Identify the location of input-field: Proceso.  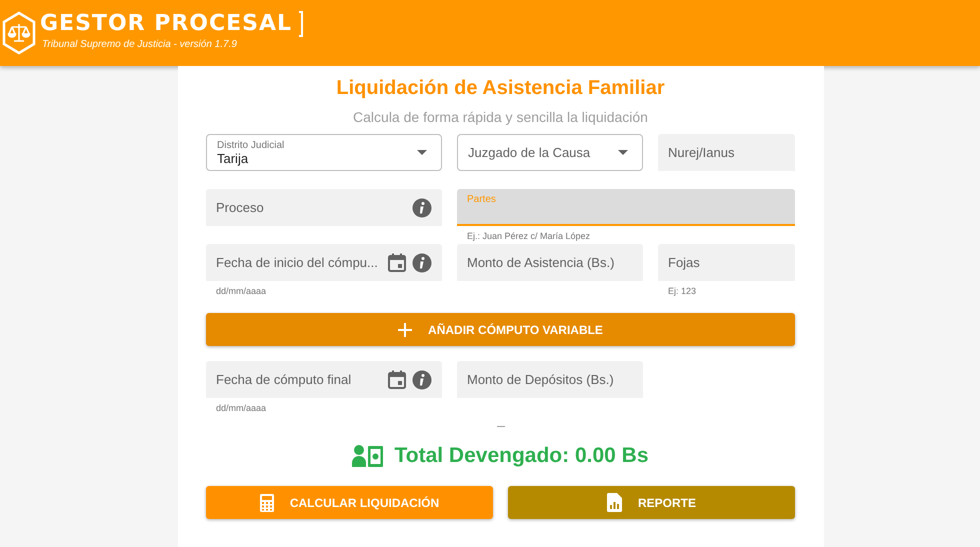
(324, 207).